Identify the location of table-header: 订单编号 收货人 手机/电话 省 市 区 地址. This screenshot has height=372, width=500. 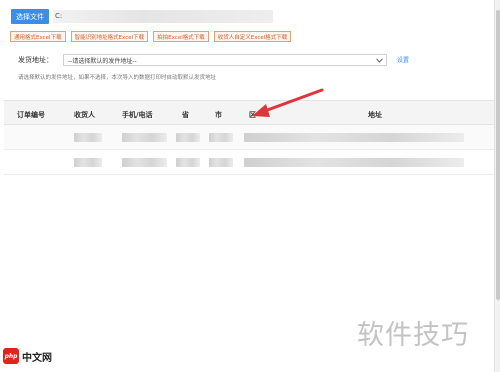
(249, 112).